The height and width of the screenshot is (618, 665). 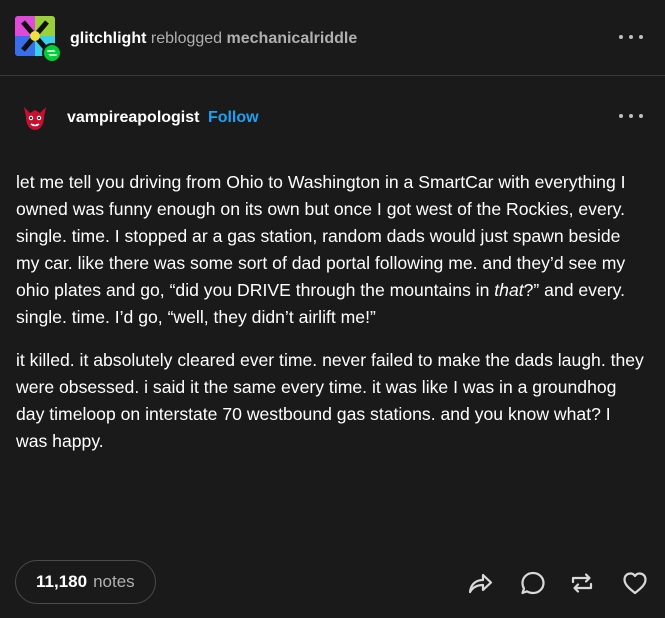 I want to click on reply-bubble-icon, so click(x=533, y=583).